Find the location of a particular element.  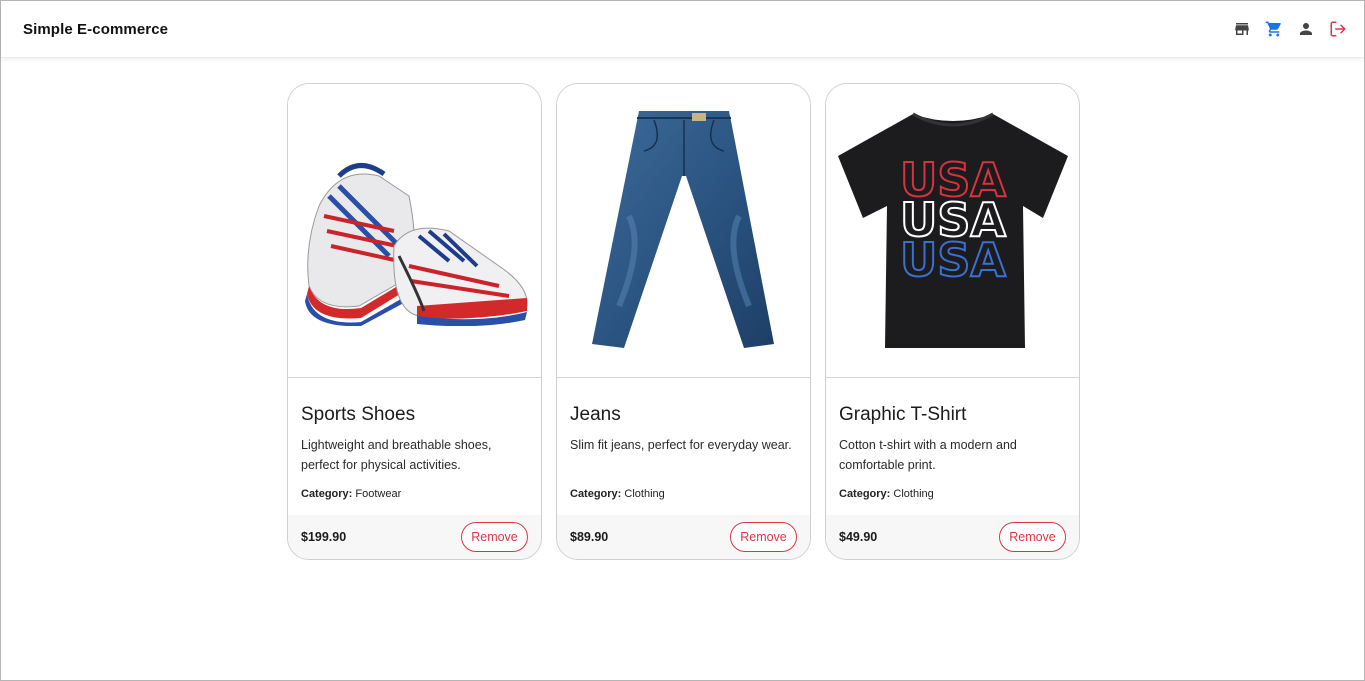

product-title: Graphic T-Shirt is located at coordinates (903, 414).